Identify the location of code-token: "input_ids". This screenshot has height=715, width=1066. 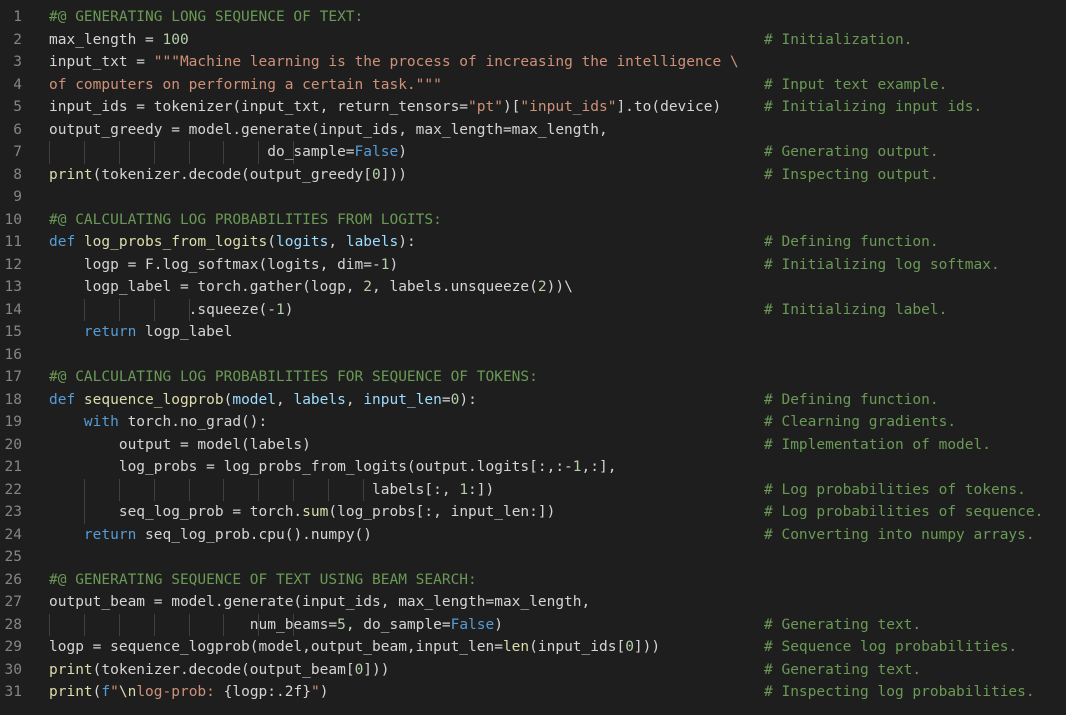
(568, 107).